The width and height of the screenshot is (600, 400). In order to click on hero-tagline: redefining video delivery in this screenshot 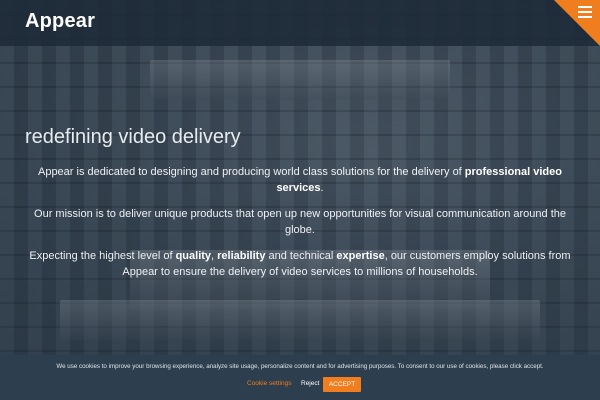, I will do `click(133, 137)`.